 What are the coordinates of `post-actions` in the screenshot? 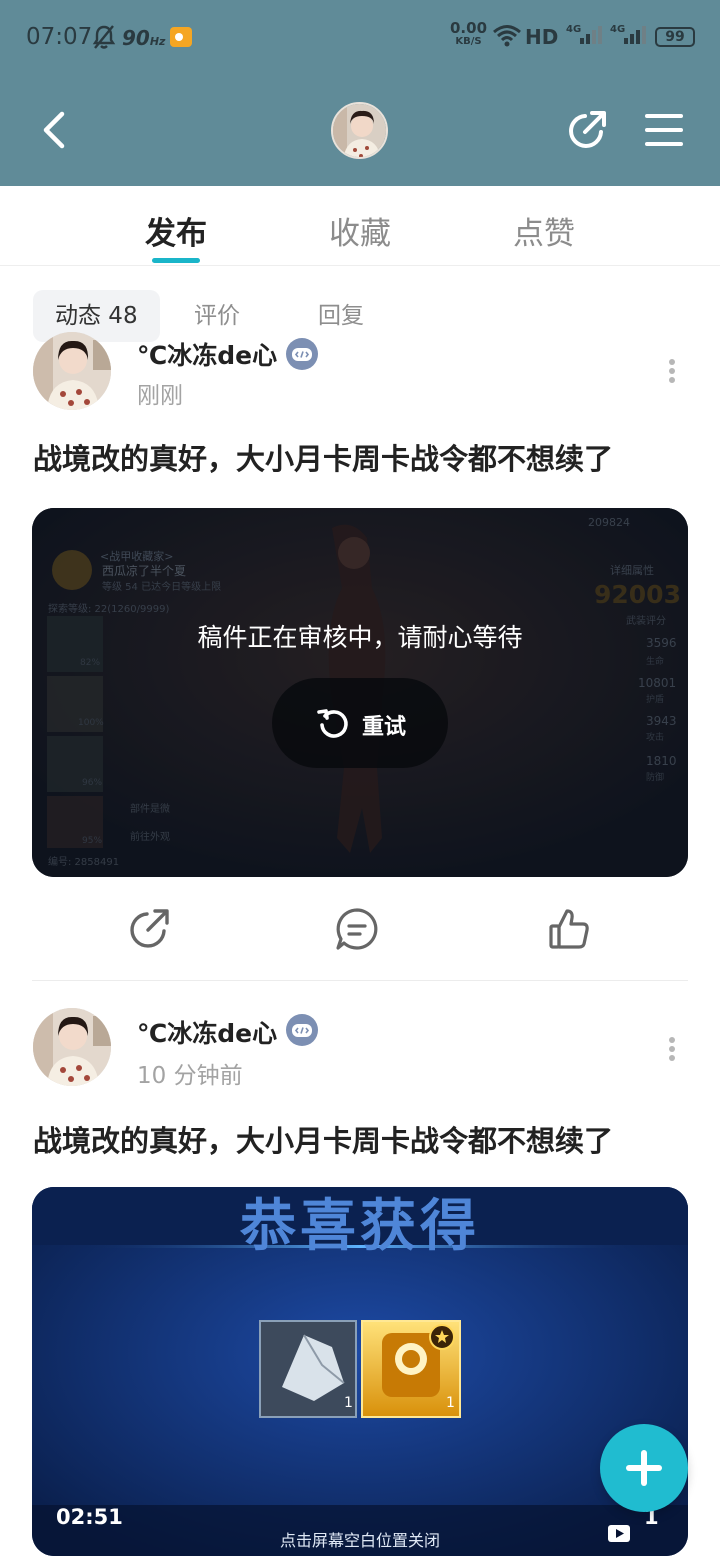 It's located at (360, 930).